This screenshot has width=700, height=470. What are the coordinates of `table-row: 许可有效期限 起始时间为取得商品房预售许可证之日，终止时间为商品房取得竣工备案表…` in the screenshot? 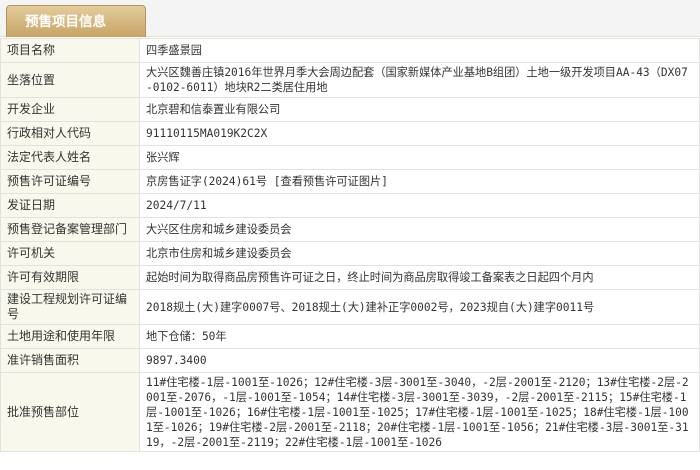 It's located at (350, 277).